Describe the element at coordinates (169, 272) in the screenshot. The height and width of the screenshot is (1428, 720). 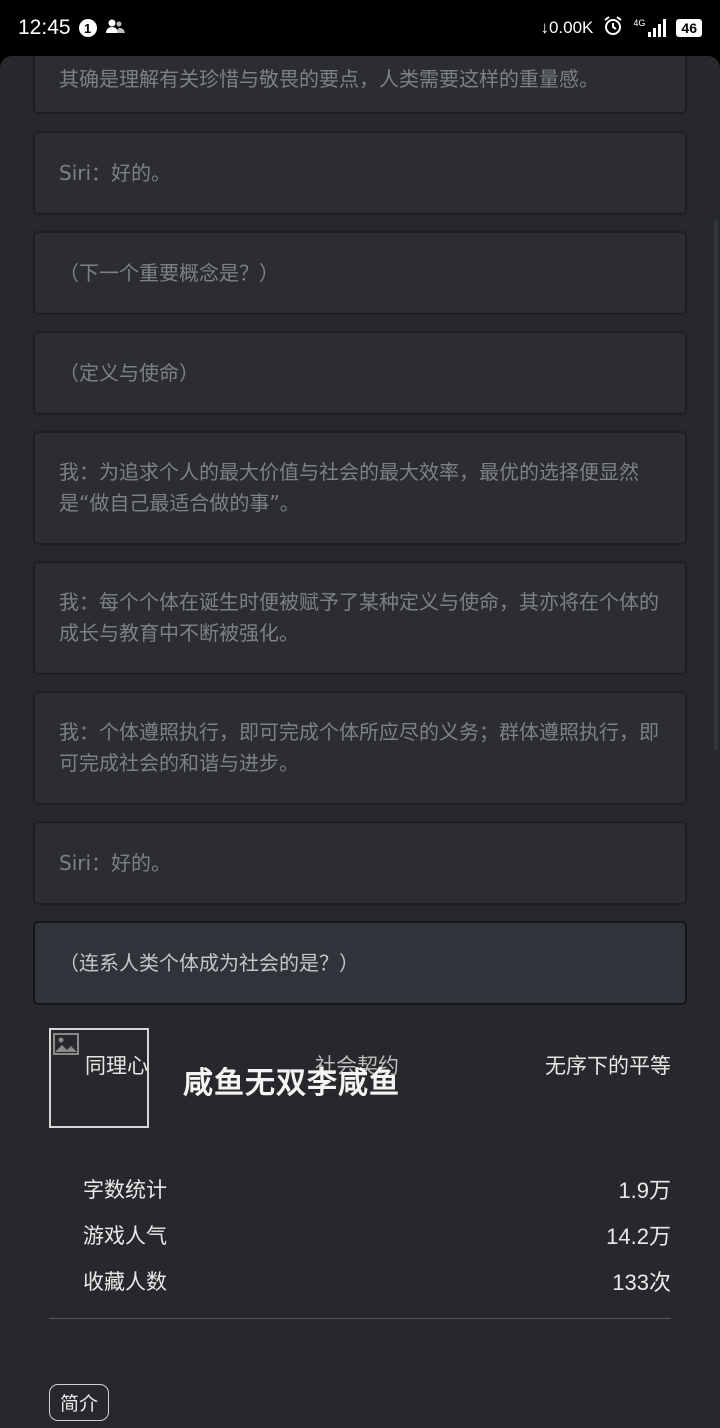
I see `message-text: （下一个重要概念是？）` at that location.